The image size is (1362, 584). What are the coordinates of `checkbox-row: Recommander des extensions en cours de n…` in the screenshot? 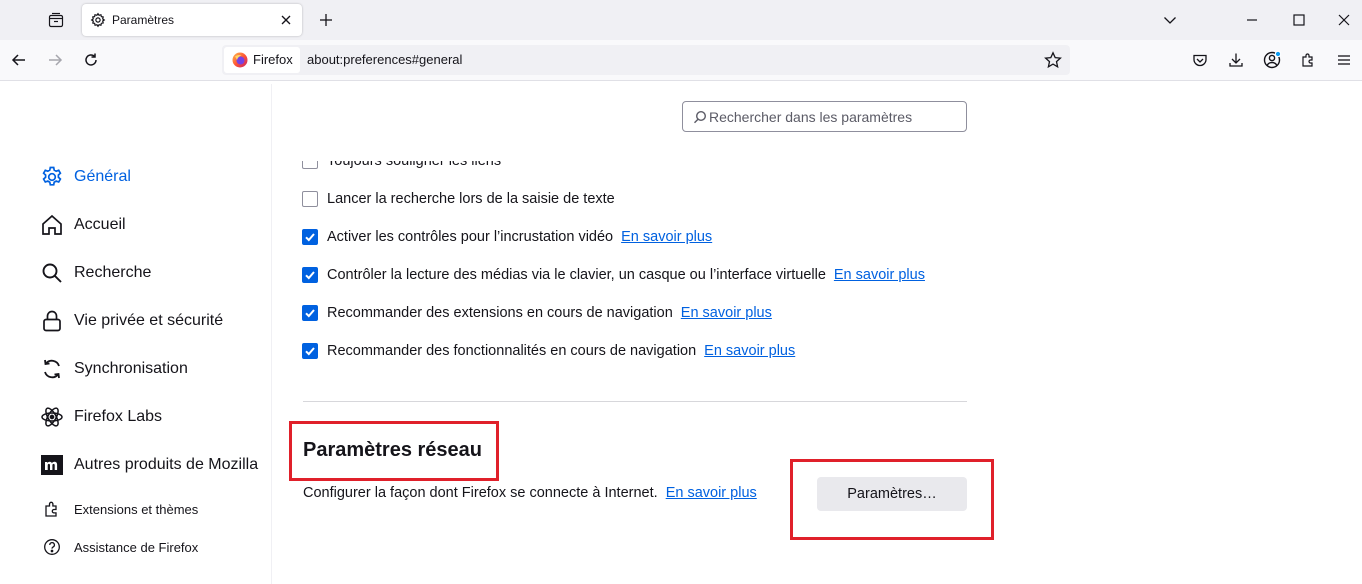 It's located at (537, 313).